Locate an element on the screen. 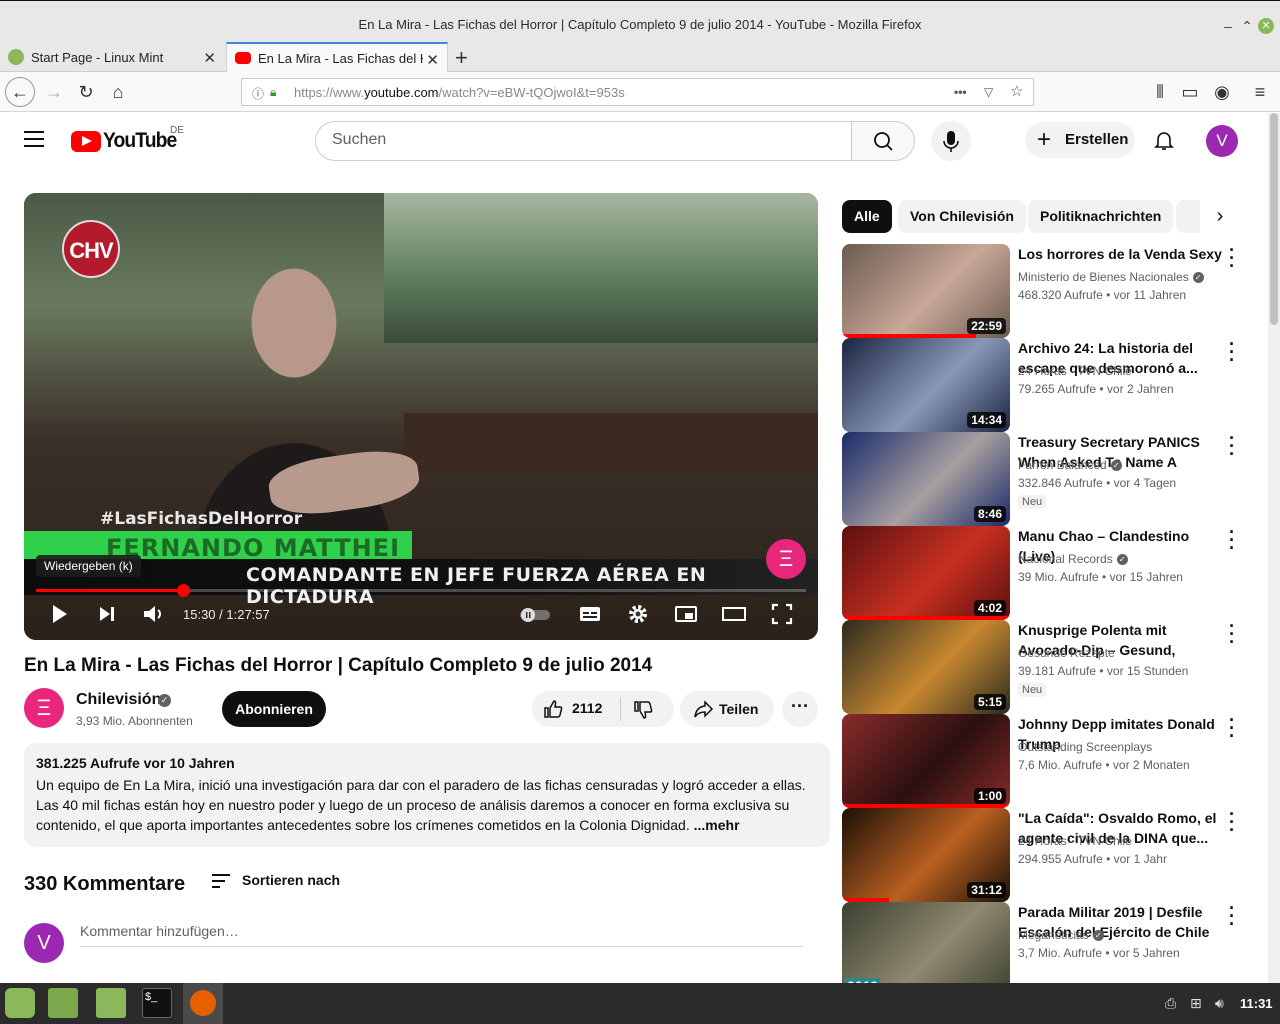 The width and height of the screenshot is (1280, 1024). progress-bar is located at coordinates (421, 590).